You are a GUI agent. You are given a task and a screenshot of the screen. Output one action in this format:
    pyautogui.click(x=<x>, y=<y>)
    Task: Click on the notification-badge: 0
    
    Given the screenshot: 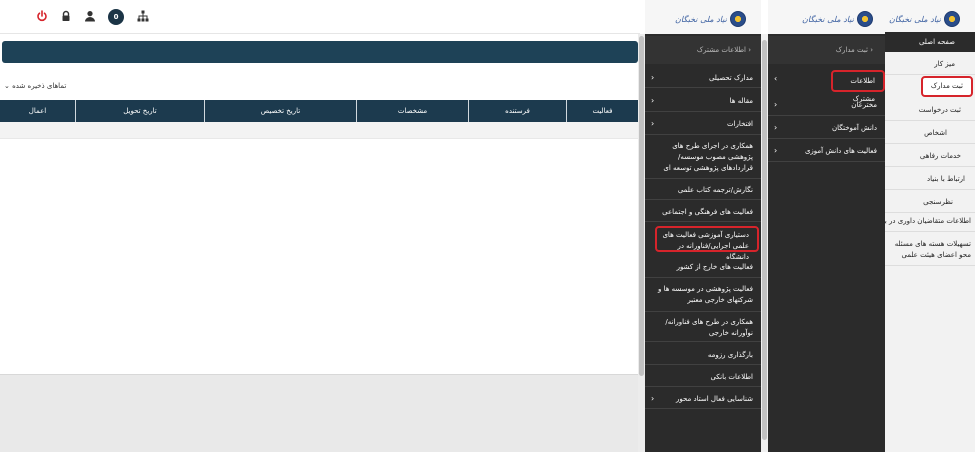 What is the action you would take?
    pyautogui.click(x=116, y=17)
    